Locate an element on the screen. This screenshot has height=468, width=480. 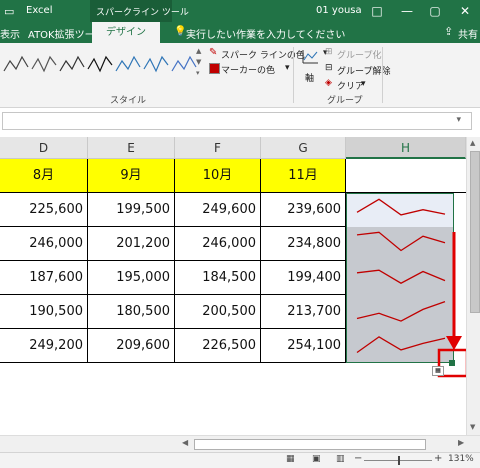
maximize-button: ▢ is located at coordinates (435, 11).